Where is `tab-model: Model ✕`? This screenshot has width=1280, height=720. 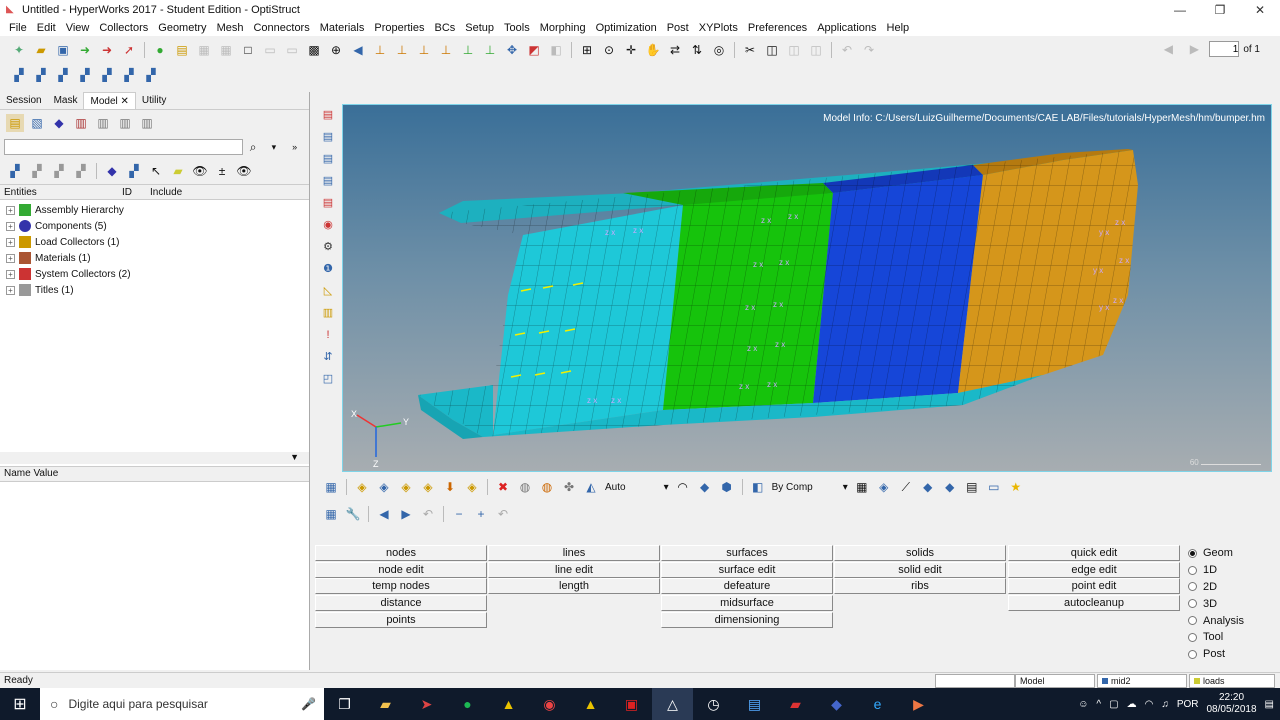
tab-model: Model ✕ is located at coordinates (109, 100).